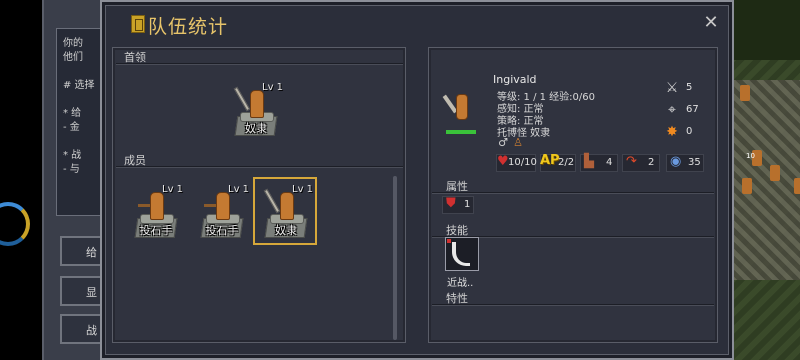  Describe the element at coordinates (449, 241) in the screenshot. I see `skill-mark` at that location.